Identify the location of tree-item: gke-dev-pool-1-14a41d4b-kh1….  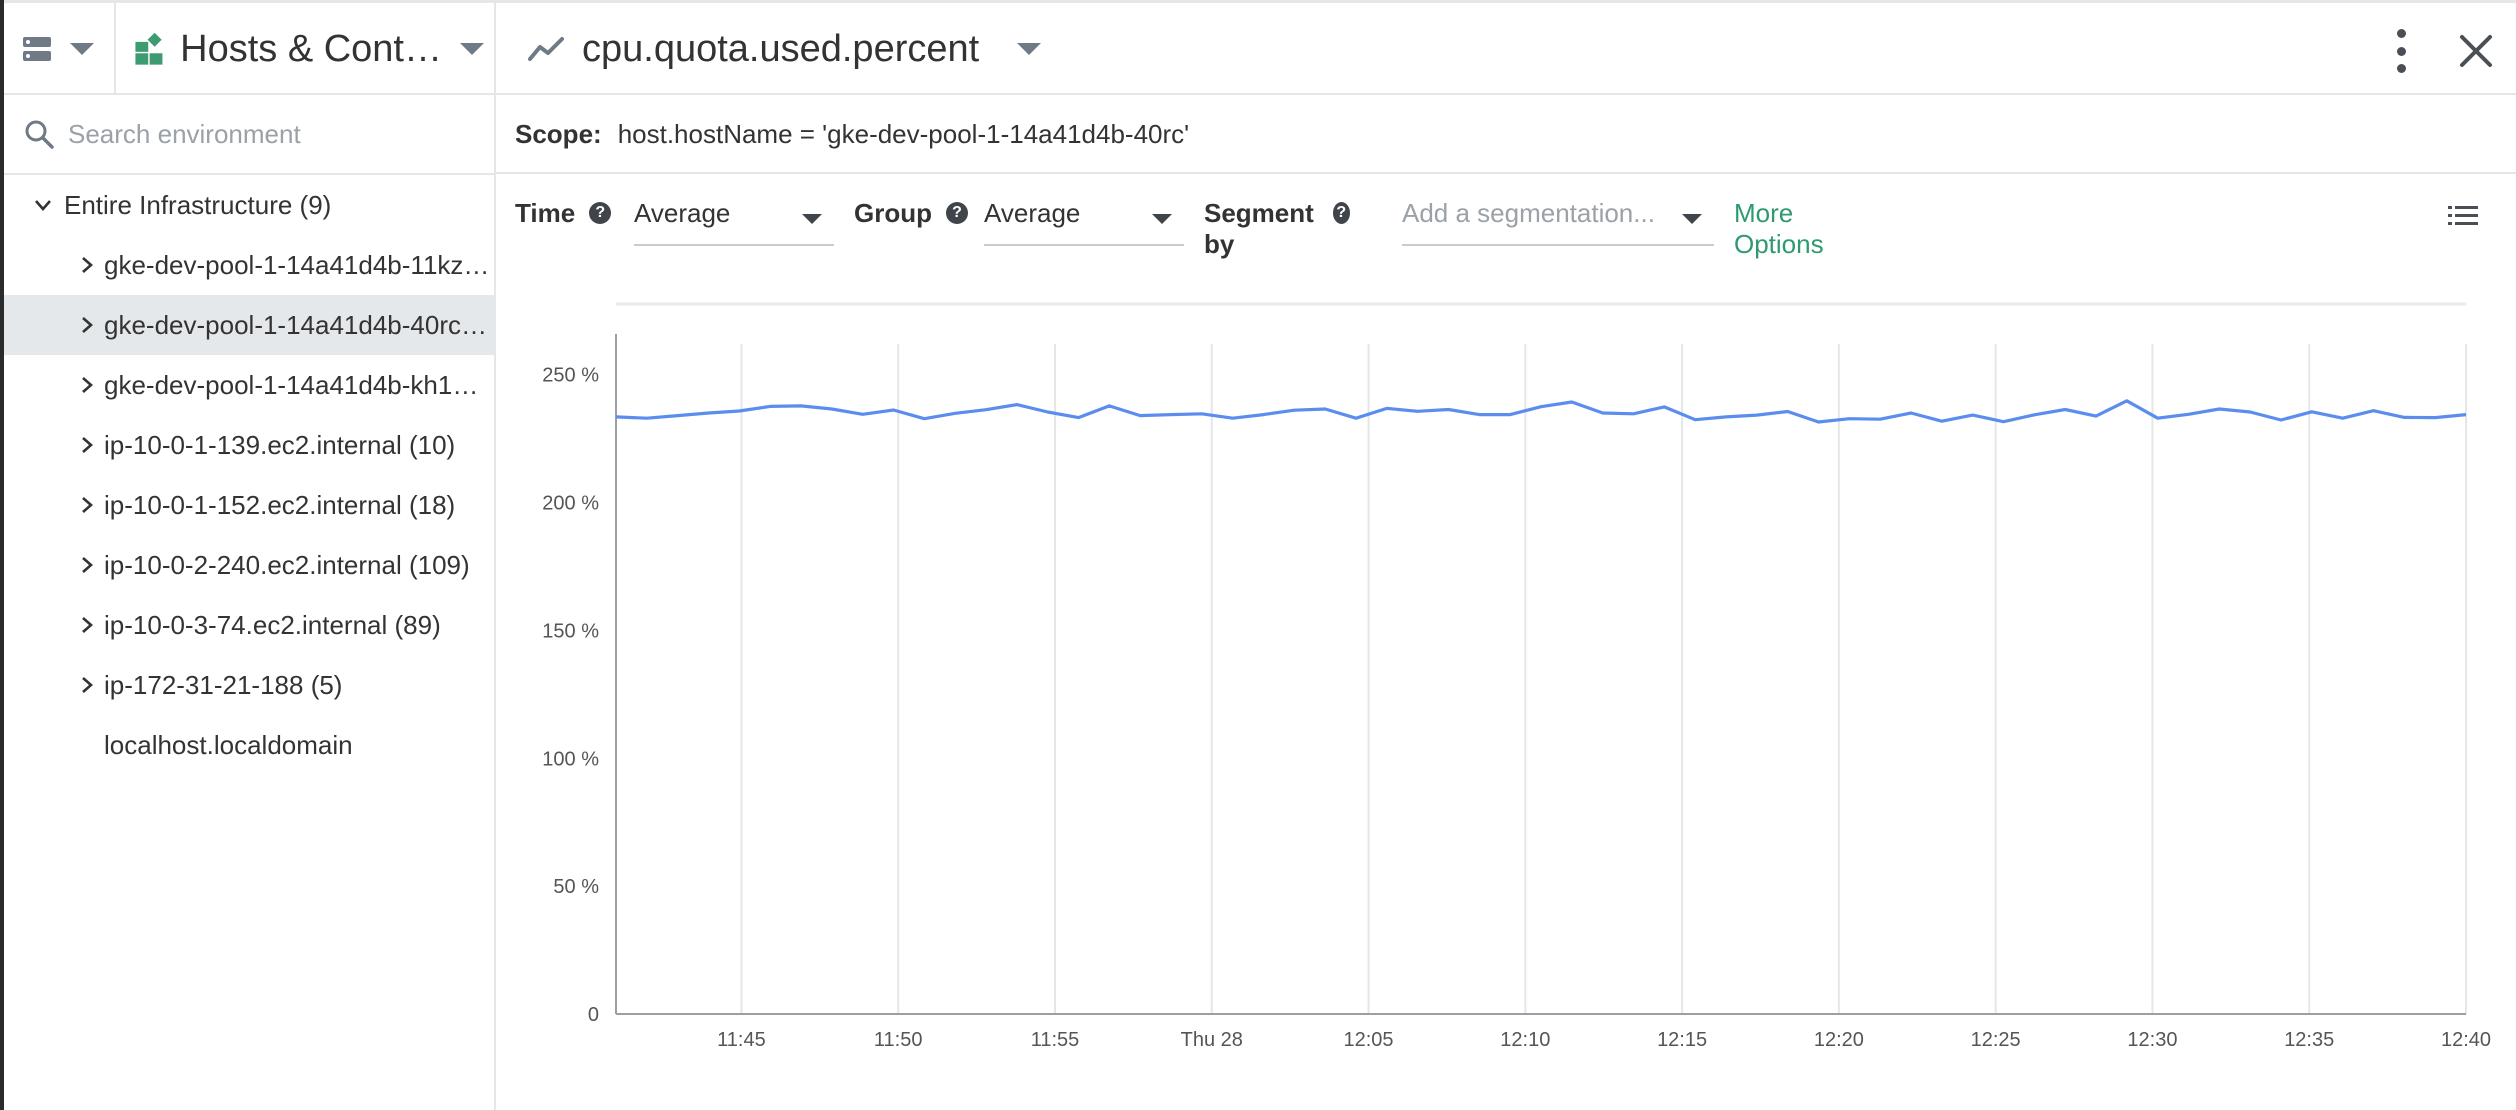
(249, 385).